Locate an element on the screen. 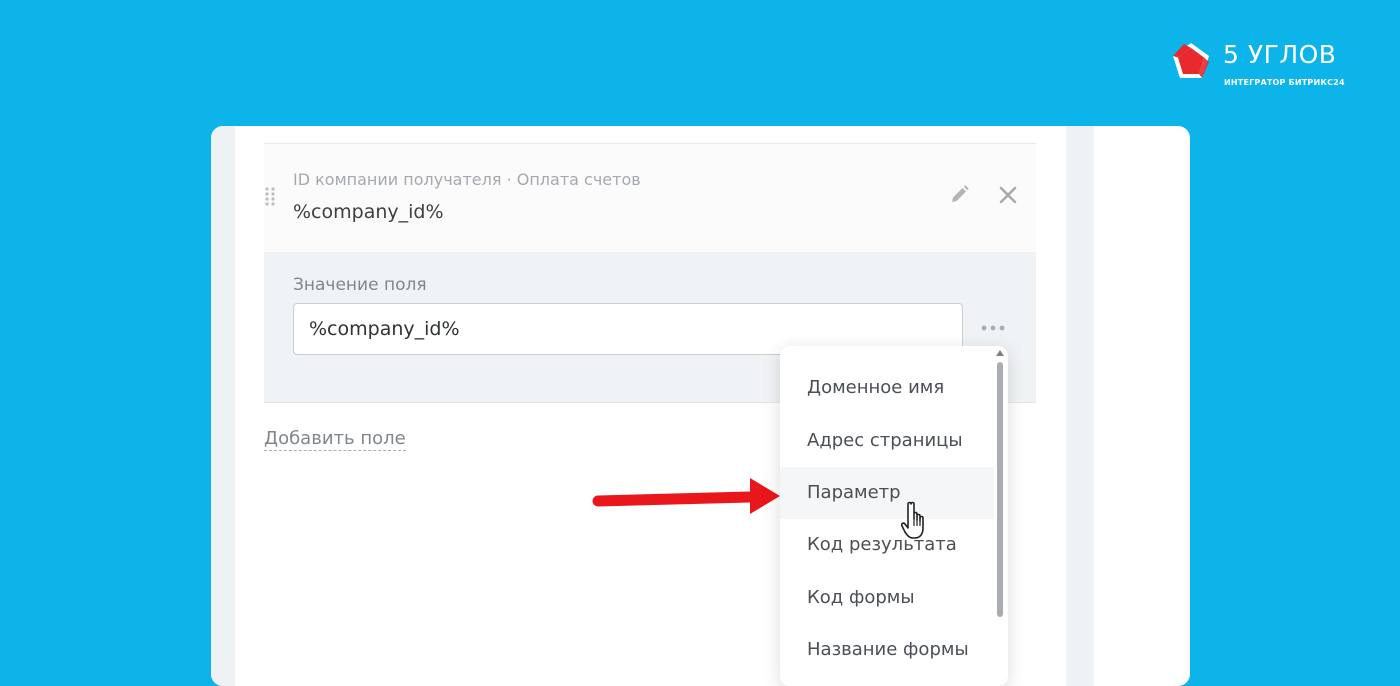 This screenshot has height=686, width=1400. close-icon is located at coordinates (1008, 195).